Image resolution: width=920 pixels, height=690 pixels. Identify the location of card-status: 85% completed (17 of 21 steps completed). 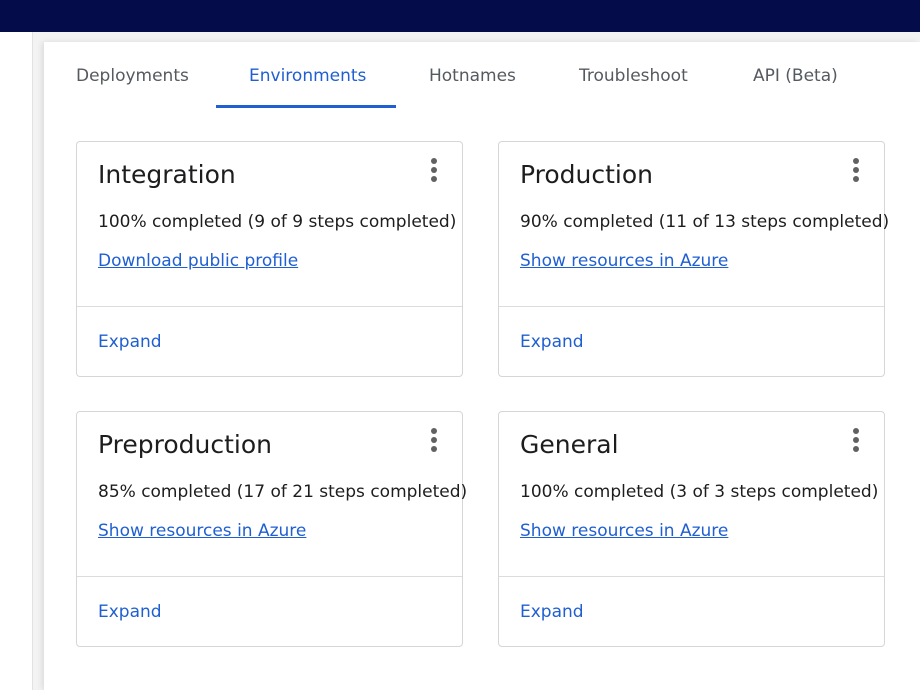
(283, 492).